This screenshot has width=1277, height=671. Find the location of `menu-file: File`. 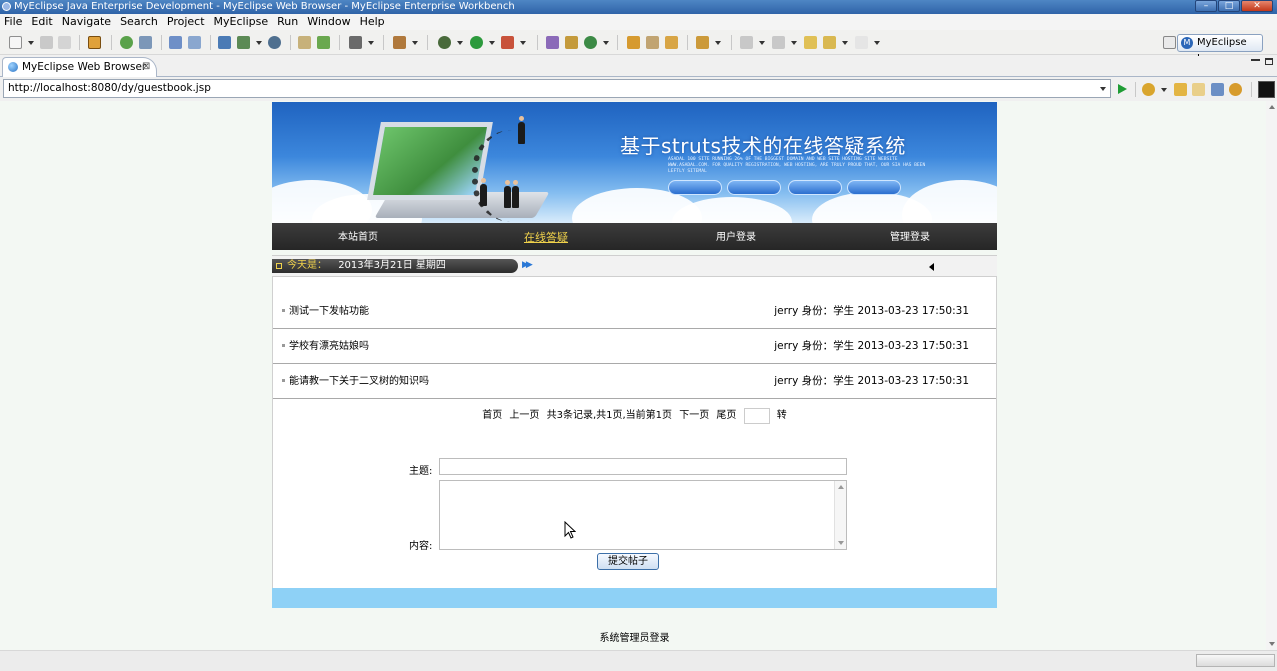

menu-file: File is located at coordinates (13, 22).